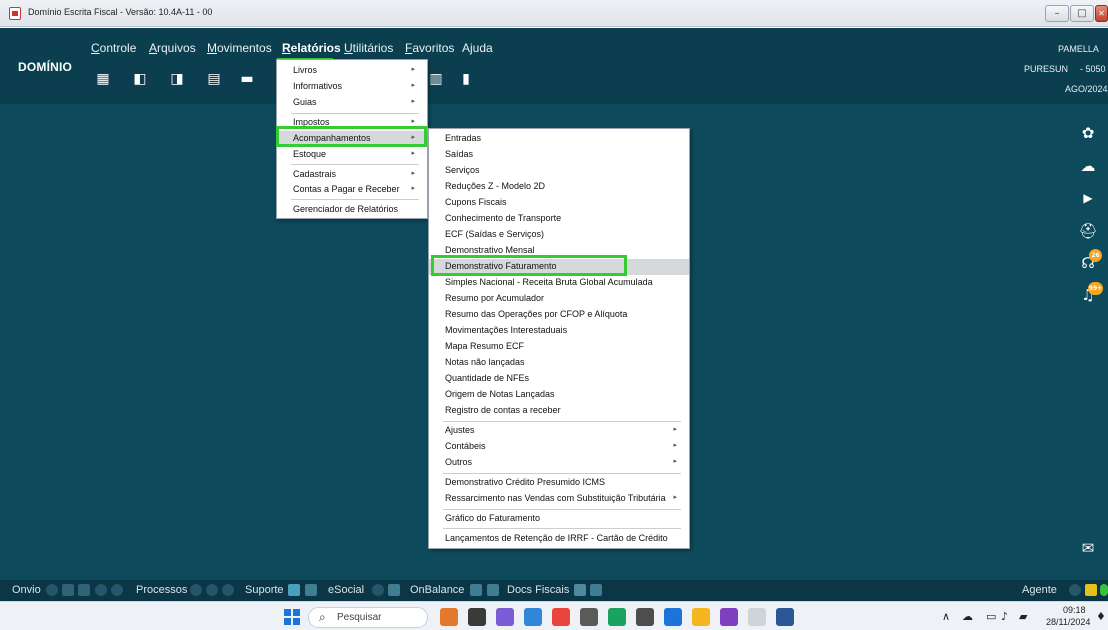 The image size is (1108, 630). Describe the element at coordinates (559, 411) in the screenshot. I see `menu-item-registro-contas-receber: Registro de contas a receber` at that location.